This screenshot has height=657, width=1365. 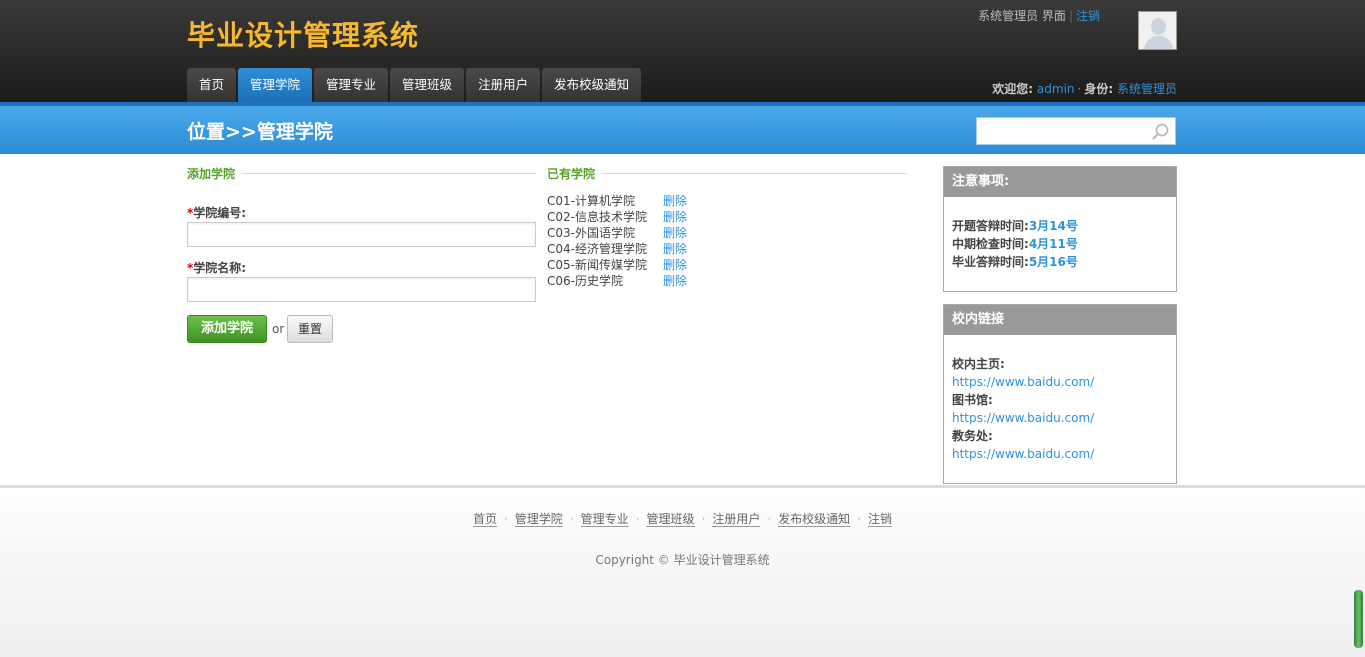 What do you see at coordinates (538, 519) in the screenshot?
I see `footer-link-manage-college: 管理学院` at bounding box center [538, 519].